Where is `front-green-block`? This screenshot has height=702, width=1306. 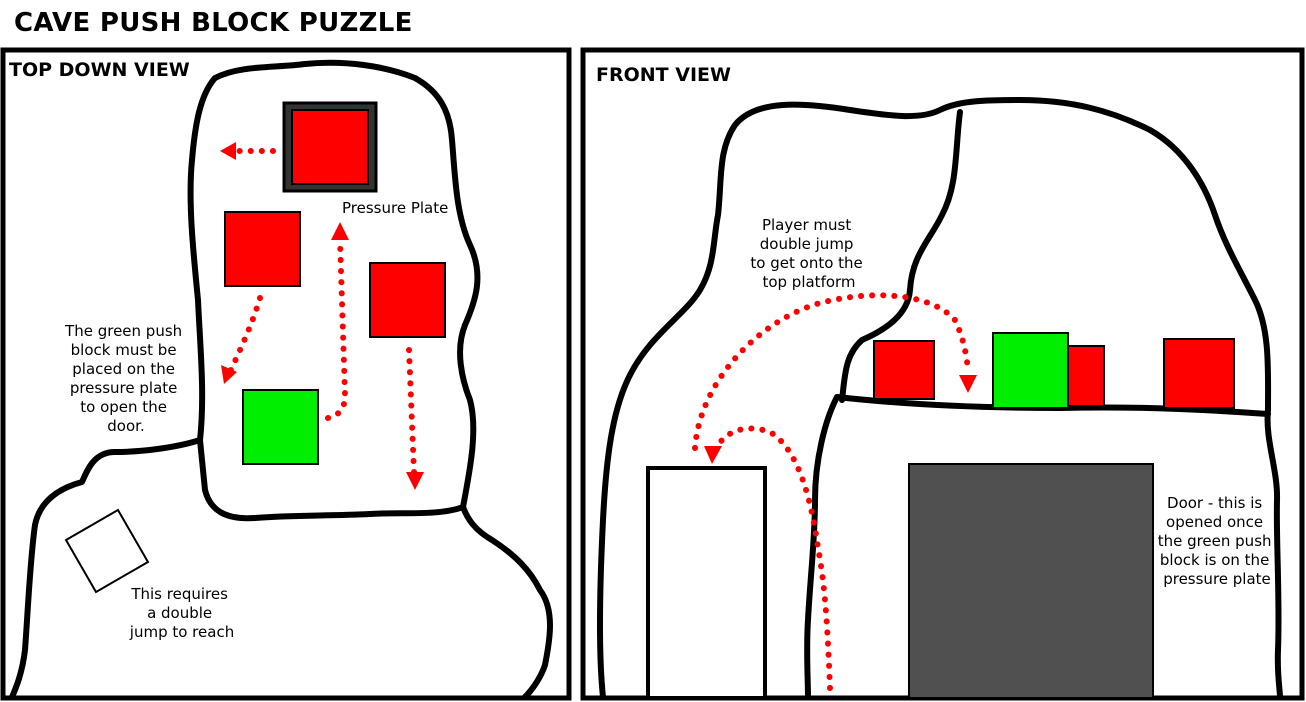 front-green-block is located at coordinates (1030, 370).